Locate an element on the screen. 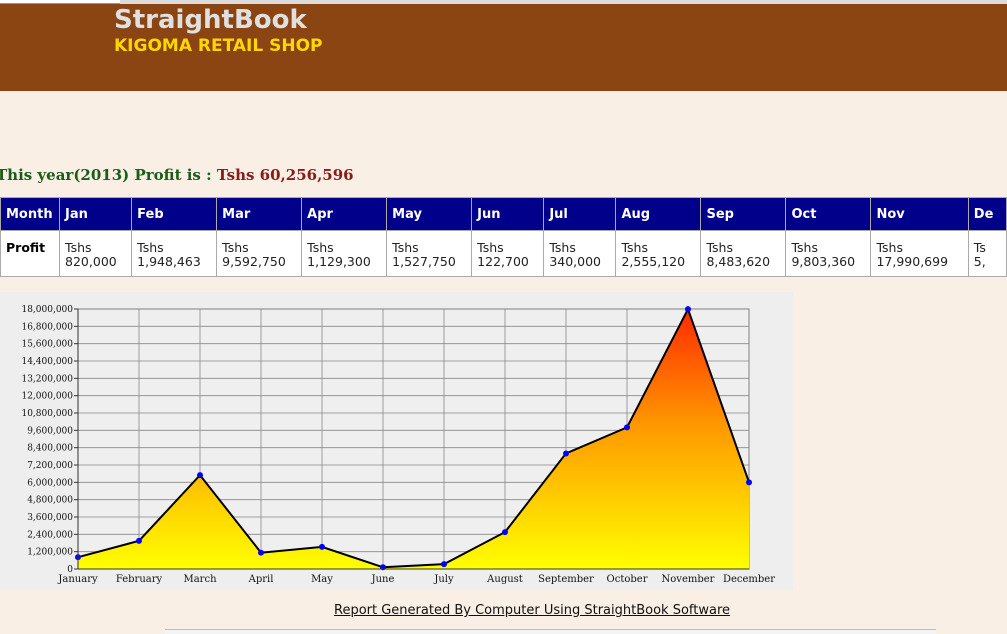  y-tick-label: 7,200,000 is located at coordinates (50, 466).